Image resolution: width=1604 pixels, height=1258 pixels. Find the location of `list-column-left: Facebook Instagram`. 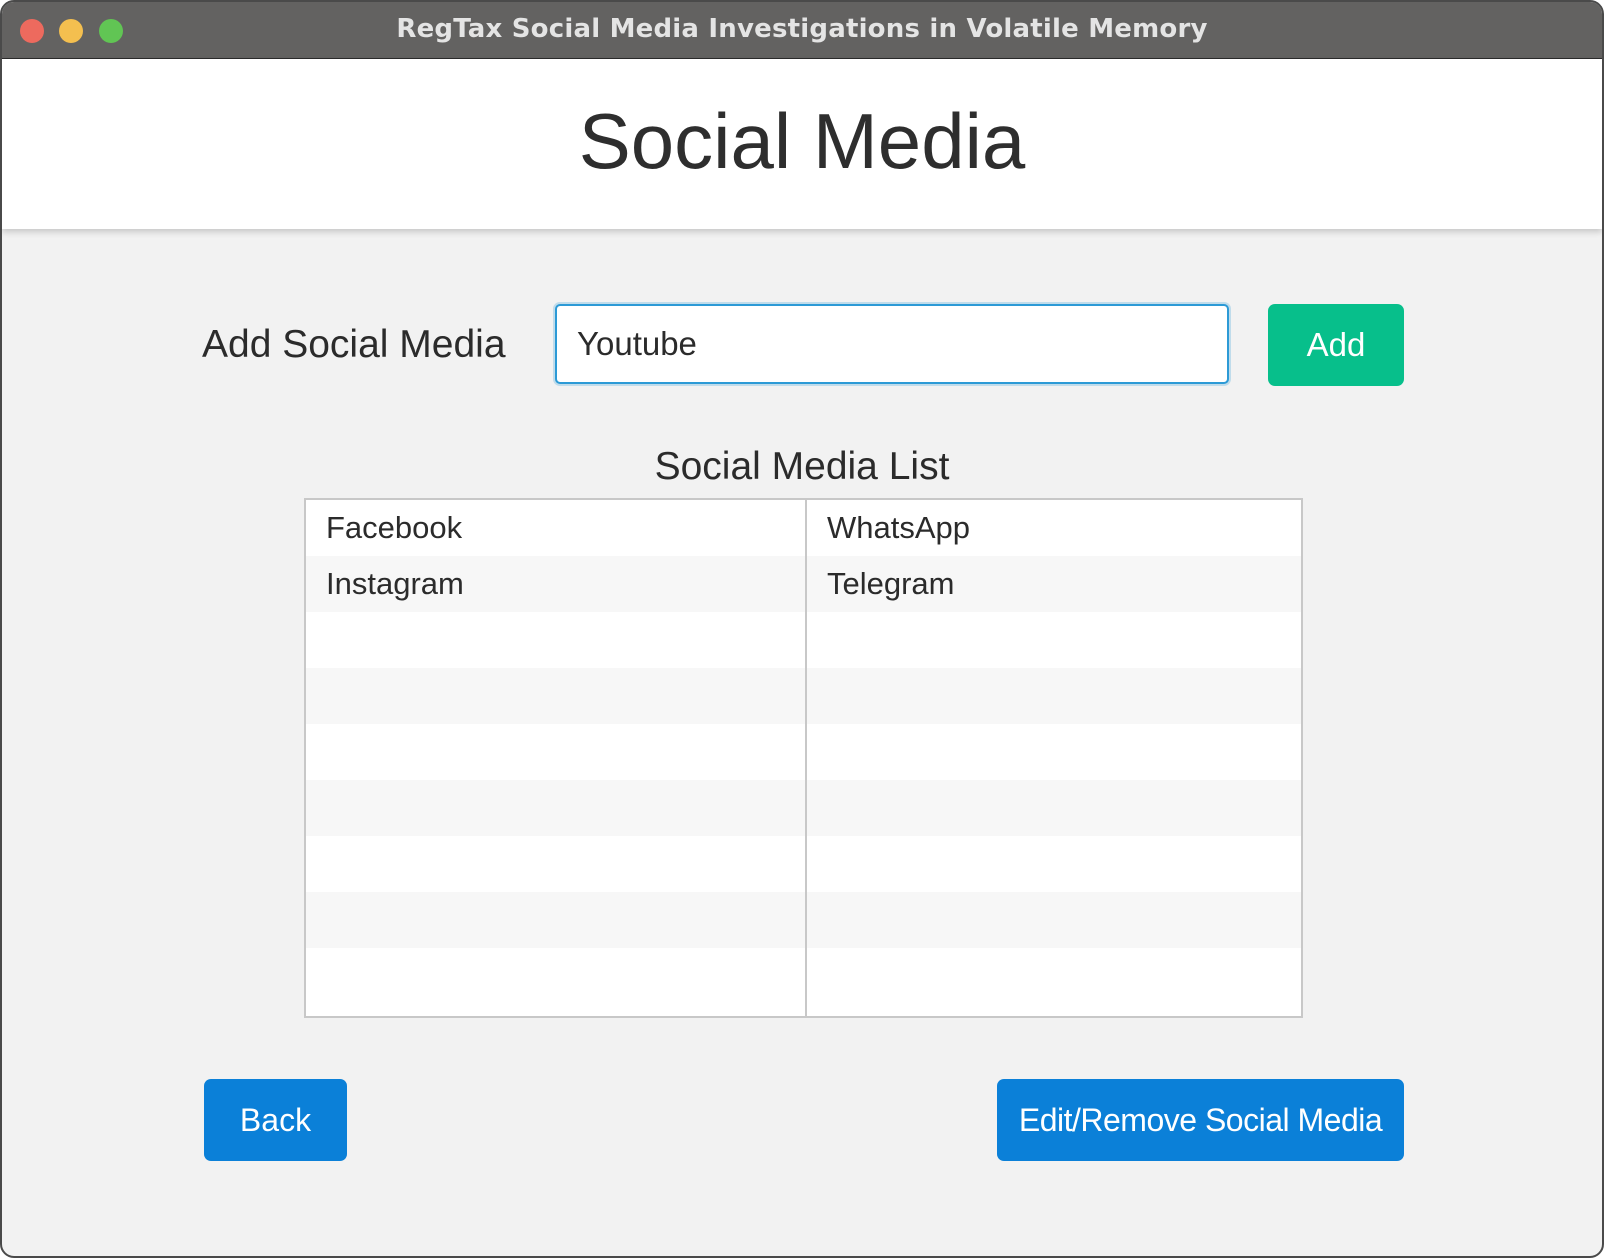

list-column-left: Facebook Instagram is located at coordinates (556, 758).